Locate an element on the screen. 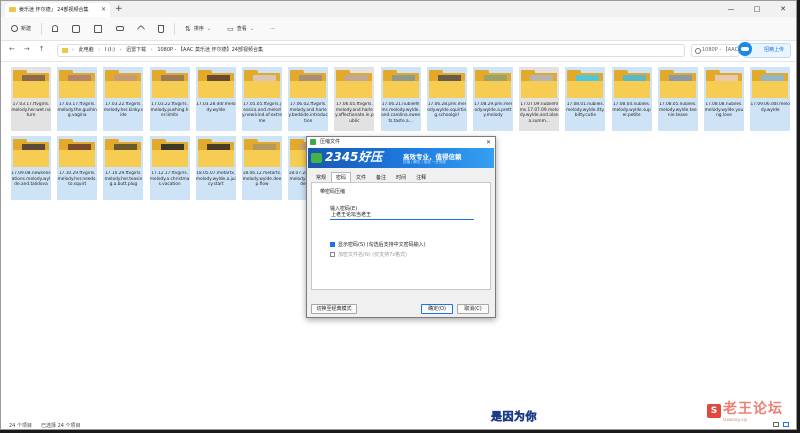 This screenshot has height=433, width=800. view-button-label: 查看 is located at coordinates (241, 29).